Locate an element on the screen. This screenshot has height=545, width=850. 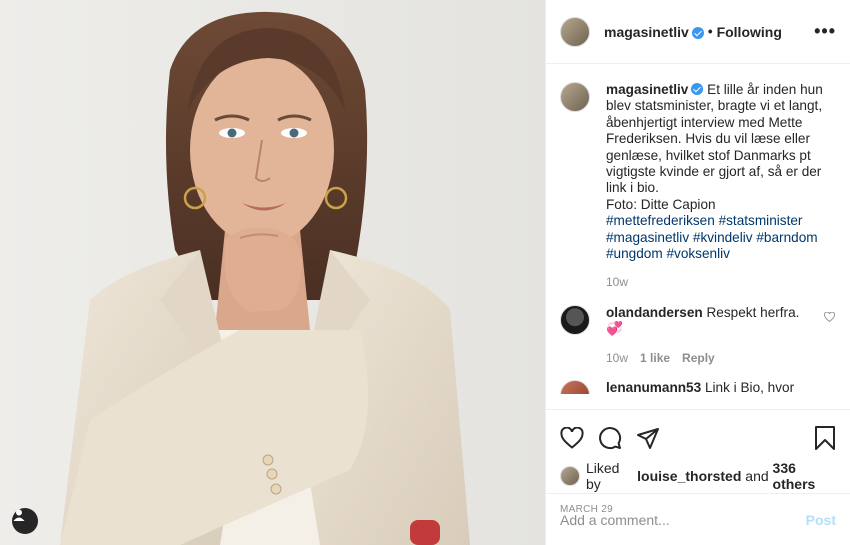
likes-summary: Liked by louise_thorsted and 336 others is located at coordinates (698, 476).